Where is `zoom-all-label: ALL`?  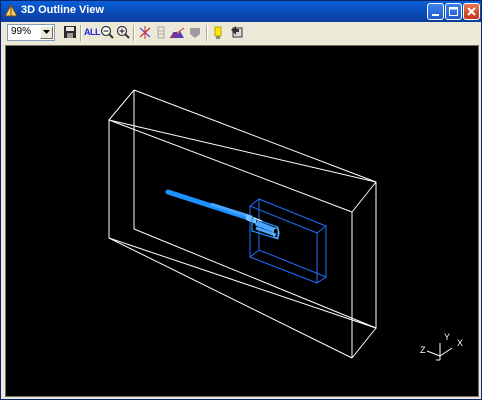
zoom-all-label: ALL is located at coordinates (92, 32).